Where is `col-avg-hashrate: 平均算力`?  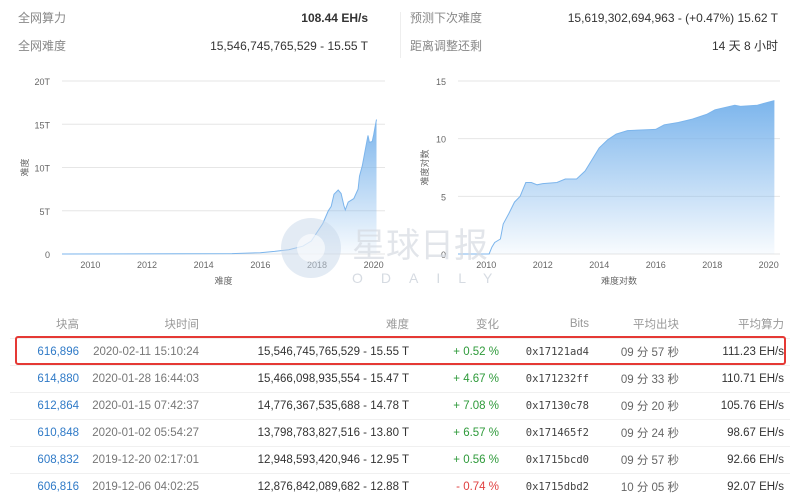
col-avg-hashrate: 平均算力 is located at coordinates (761, 324).